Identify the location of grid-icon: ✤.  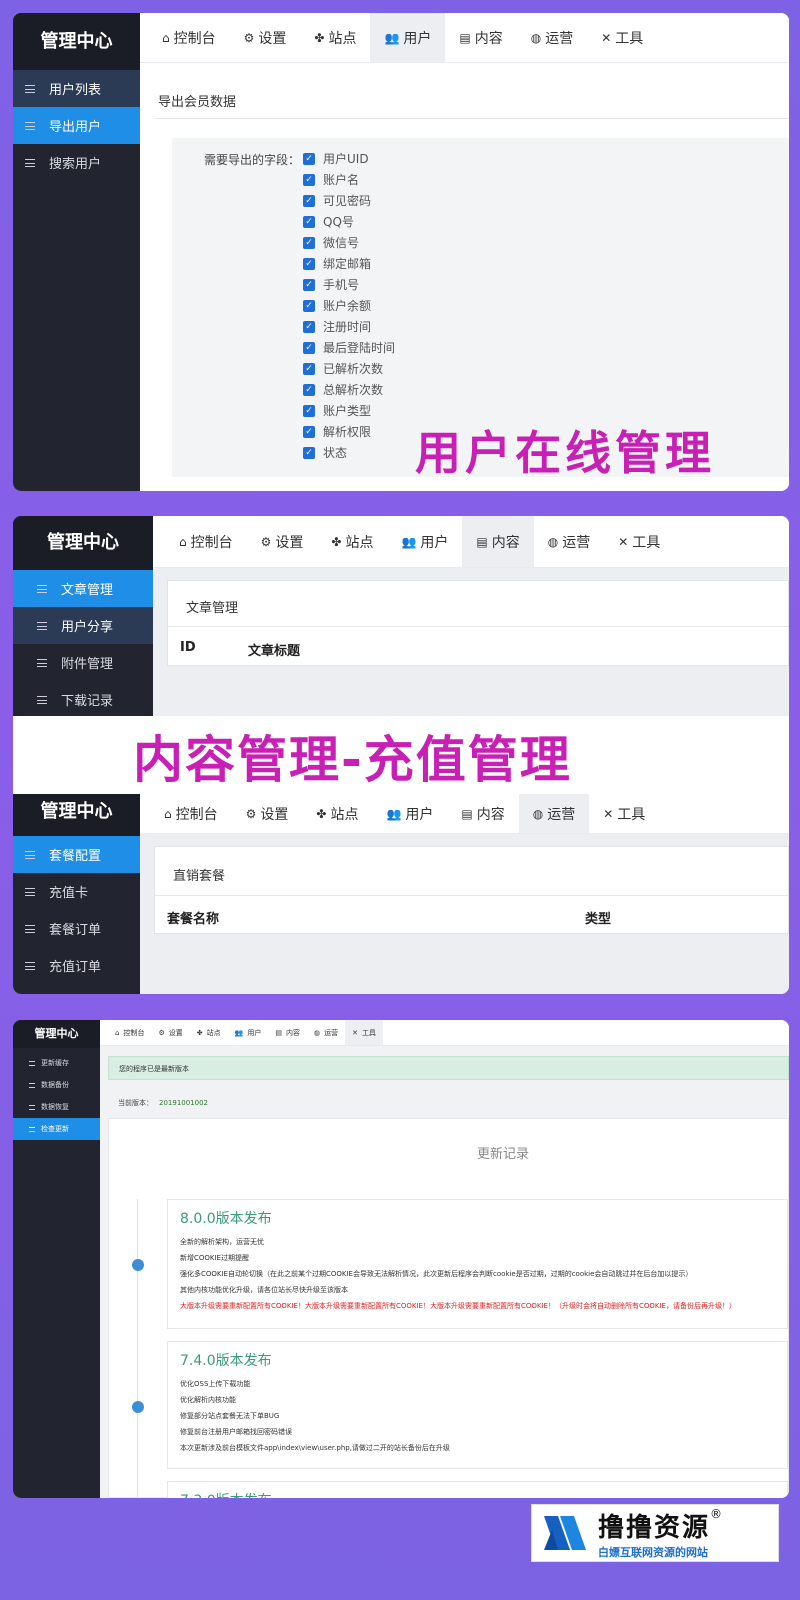
(319, 37).